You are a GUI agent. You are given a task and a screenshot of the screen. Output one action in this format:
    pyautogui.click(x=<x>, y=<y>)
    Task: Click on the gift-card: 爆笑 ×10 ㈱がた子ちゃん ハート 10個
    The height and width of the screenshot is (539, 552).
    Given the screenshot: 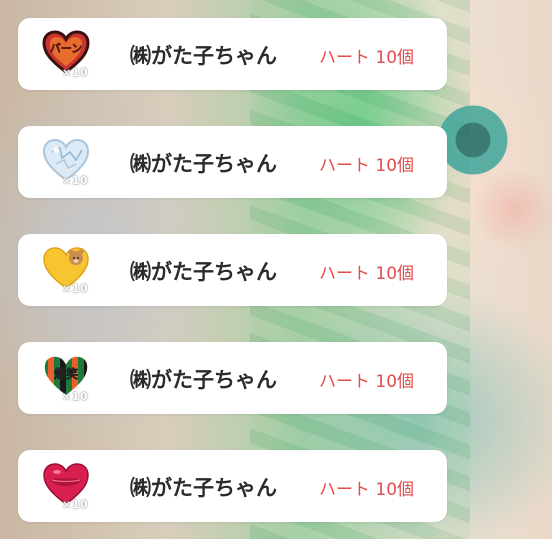 What is the action you would take?
    pyautogui.click(x=232, y=378)
    